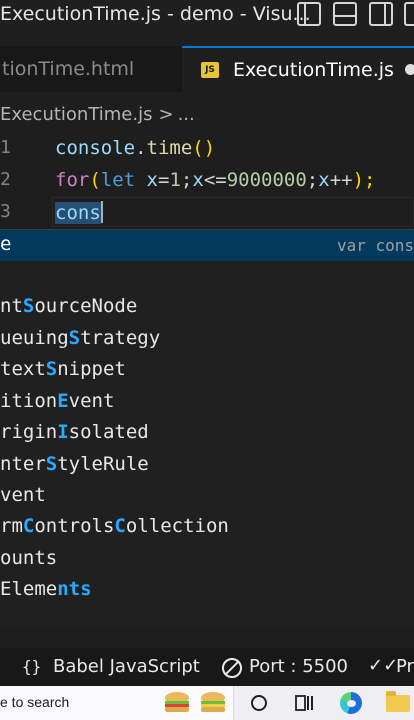 The height and width of the screenshot is (720, 414). I want to click on code-line: 2 for(let x=1;x<=9000000;x++);, so click(207, 181).